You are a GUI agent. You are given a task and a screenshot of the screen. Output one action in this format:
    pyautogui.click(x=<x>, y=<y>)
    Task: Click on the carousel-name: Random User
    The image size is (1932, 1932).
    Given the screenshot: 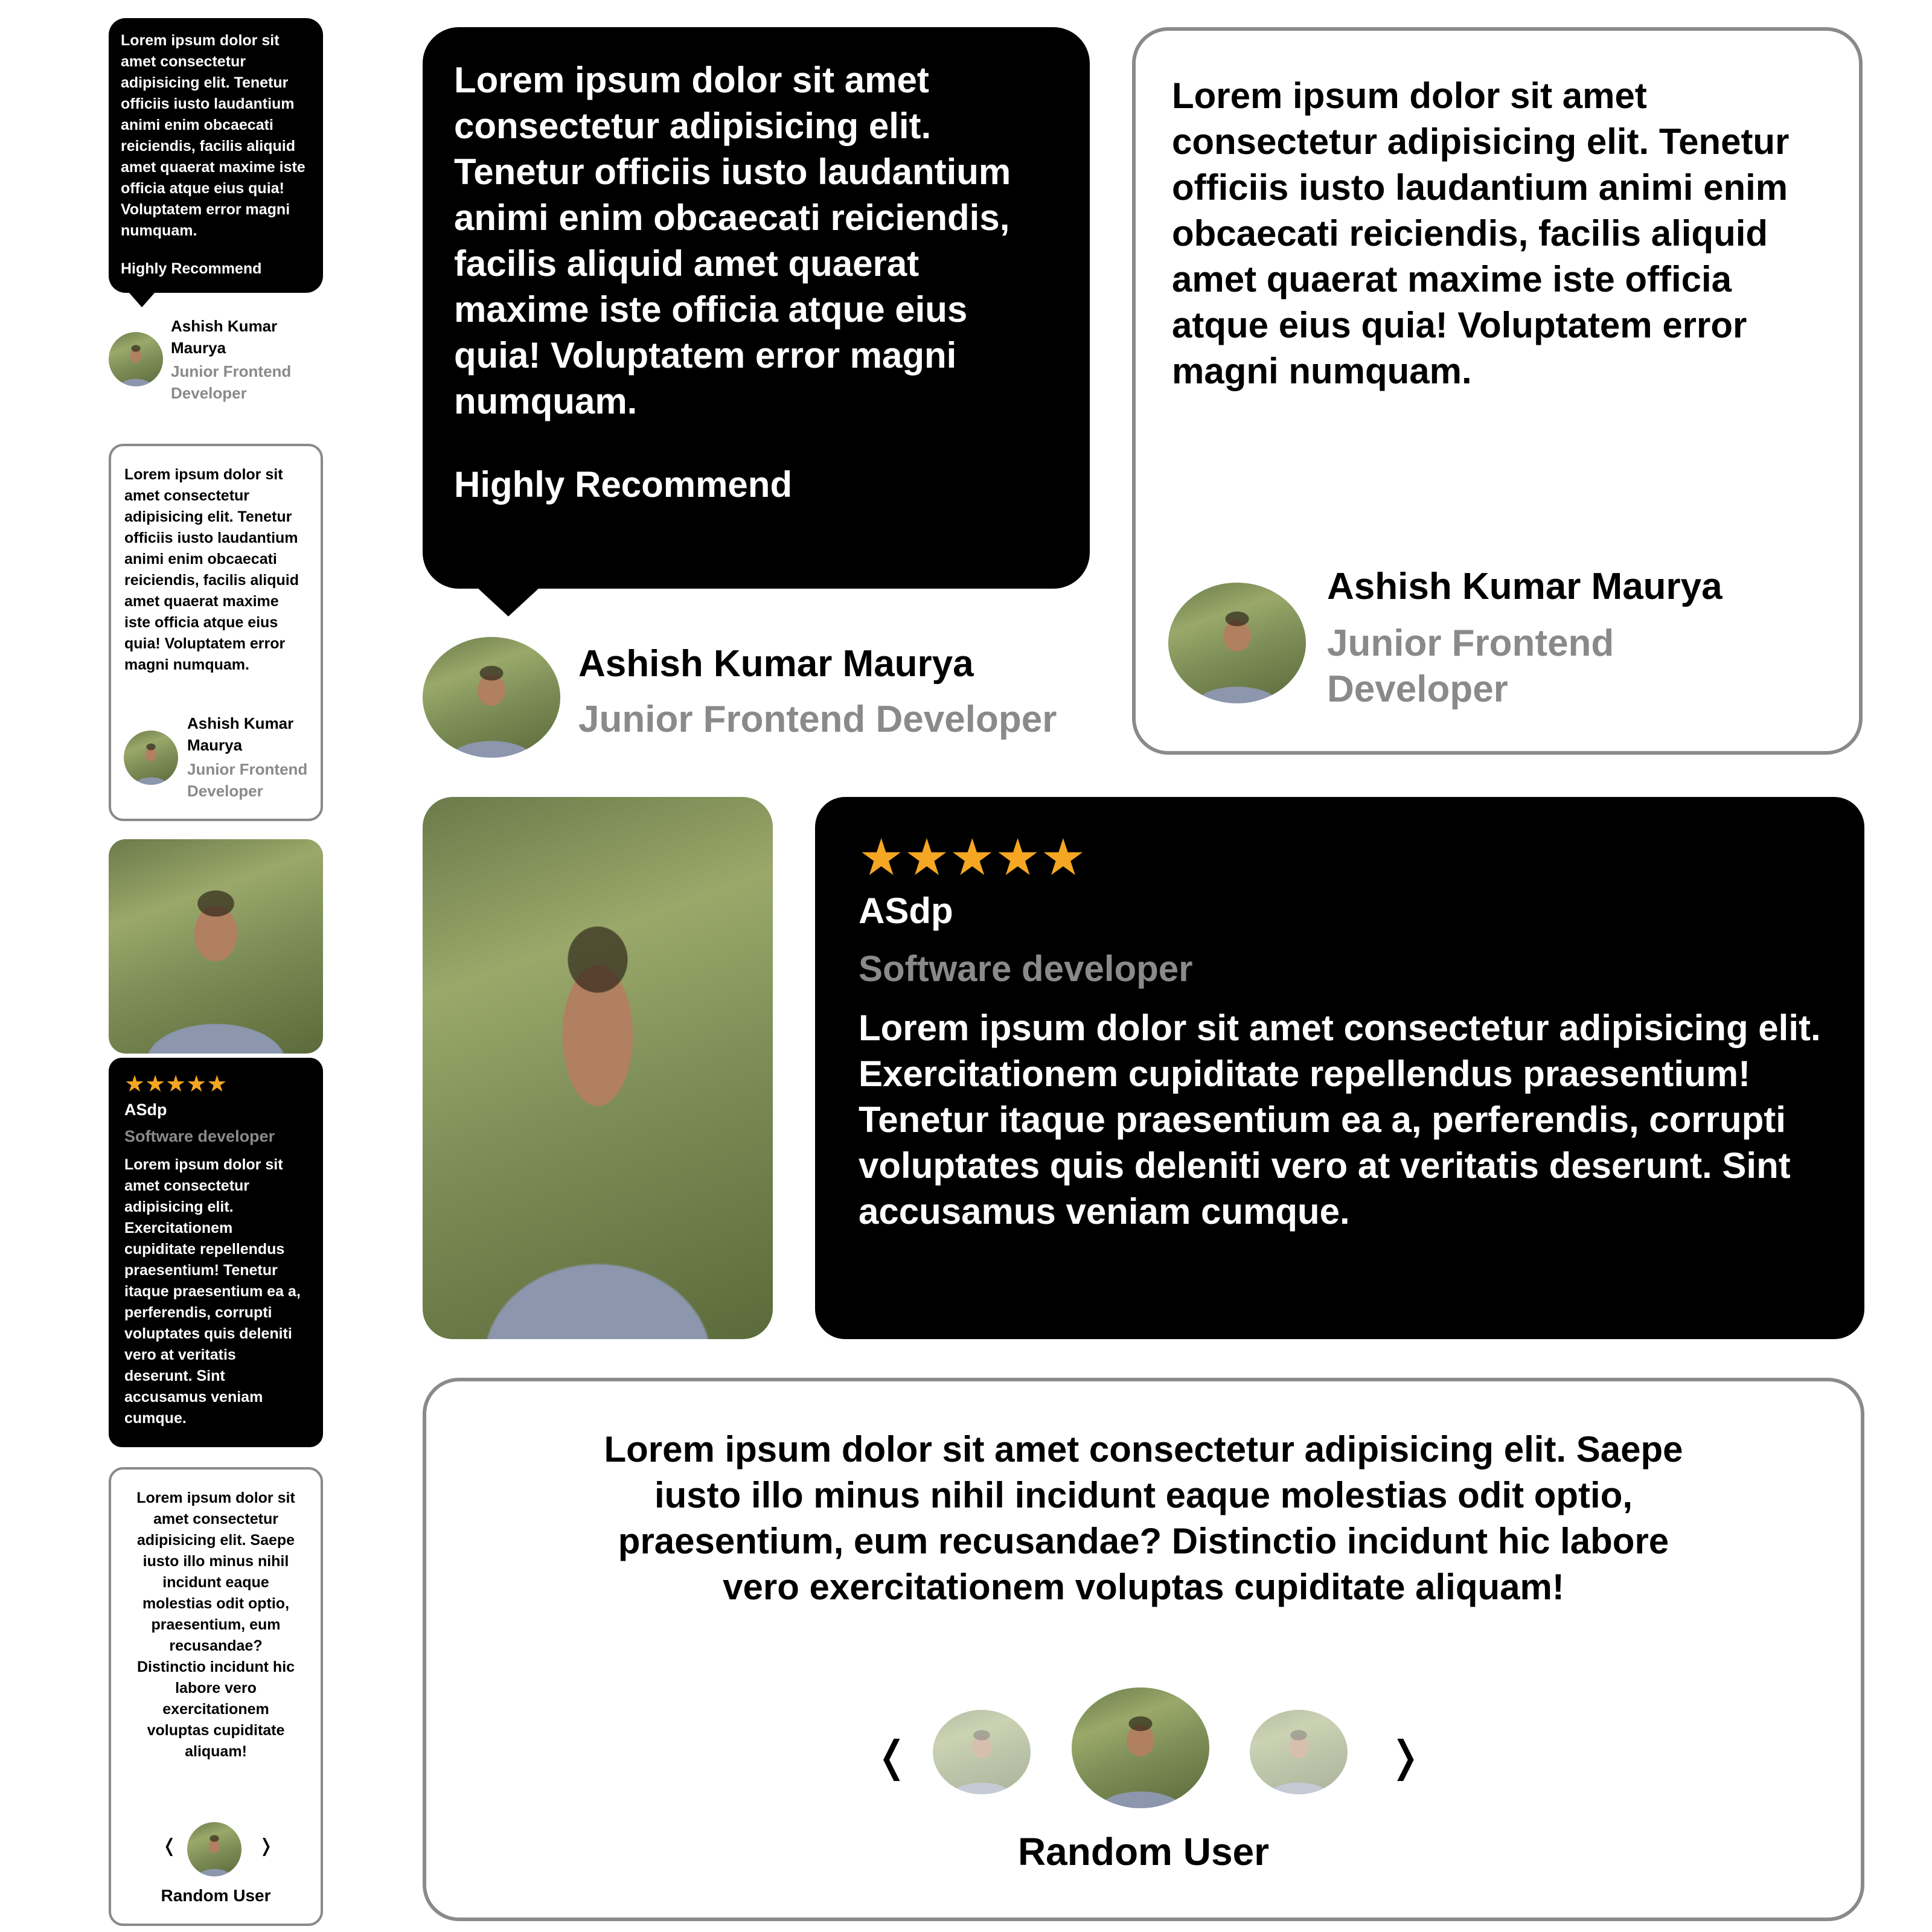 What is the action you would take?
    pyautogui.click(x=1144, y=1852)
    